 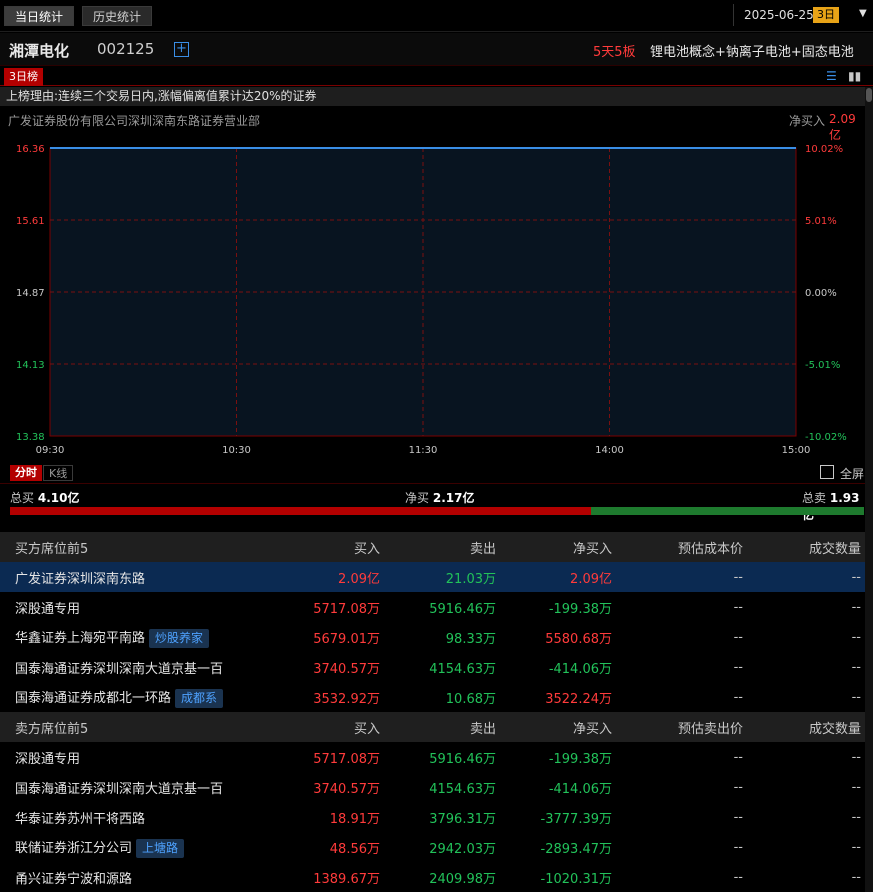 I want to click on add-watchlist-icon: +, so click(x=181, y=49).